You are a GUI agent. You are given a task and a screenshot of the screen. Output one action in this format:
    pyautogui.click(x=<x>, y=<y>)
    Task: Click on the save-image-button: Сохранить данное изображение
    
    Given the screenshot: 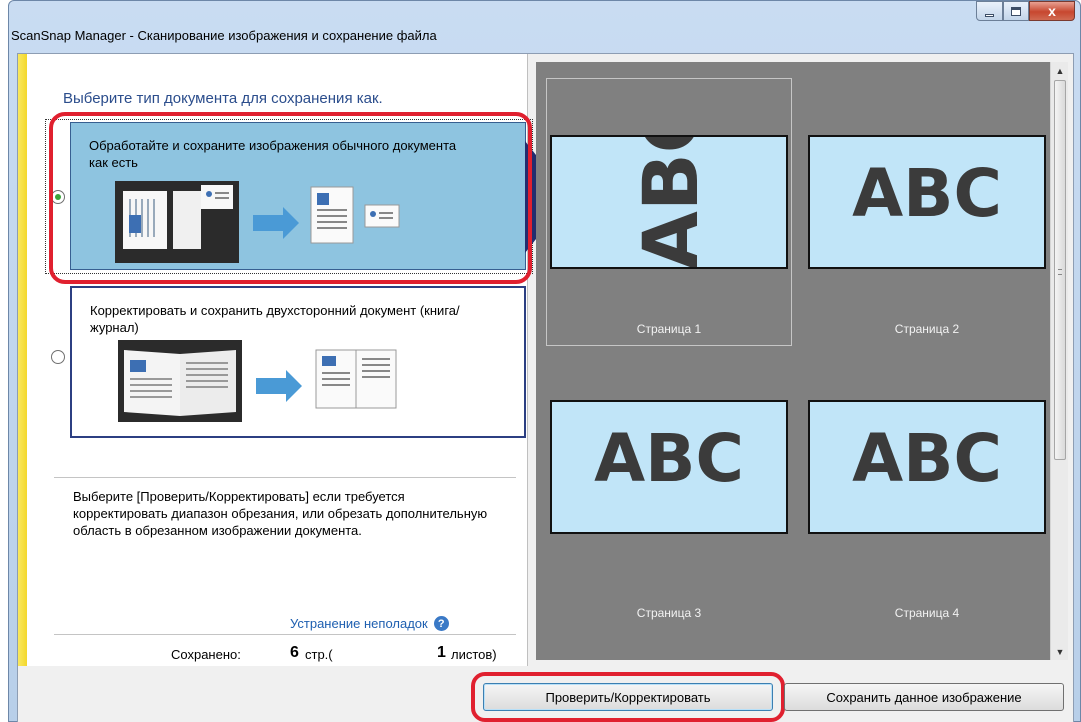 What is the action you would take?
    pyautogui.click(x=924, y=697)
    